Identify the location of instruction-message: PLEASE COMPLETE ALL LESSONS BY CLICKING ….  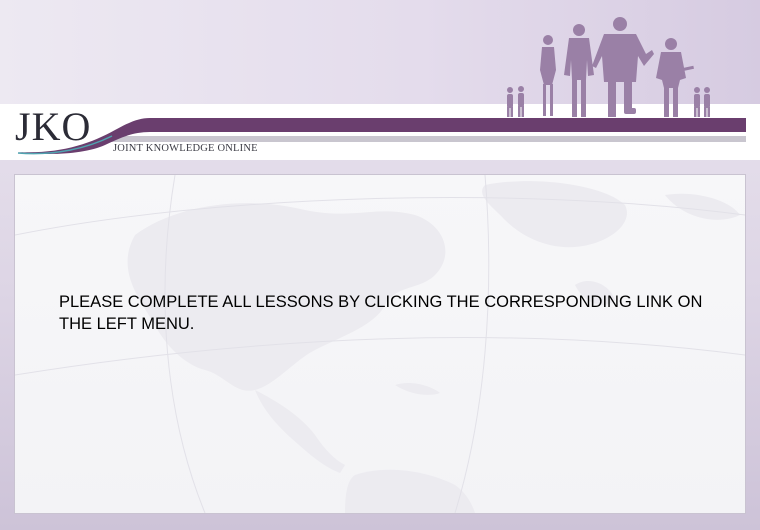
(381, 313).